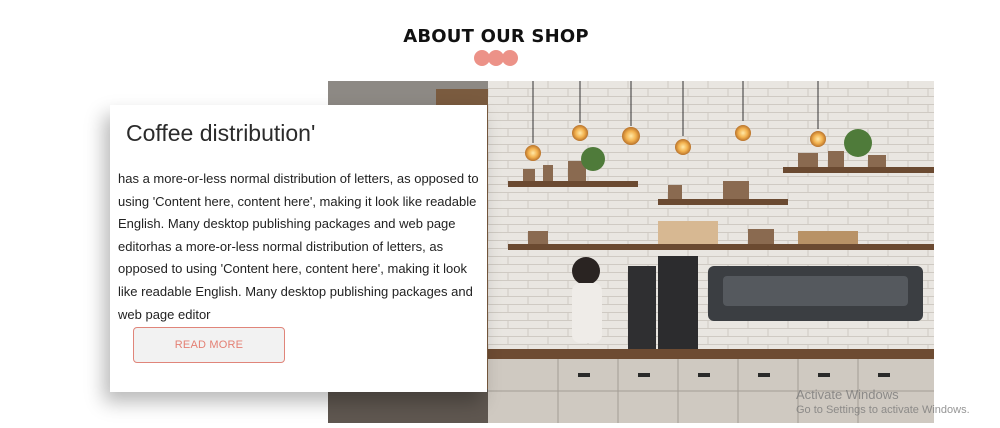 The image size is (1000, 428). Describe the element at coordinates (209, 345) in the screenshot. I see `read-more-button: READ MORE` at that location.